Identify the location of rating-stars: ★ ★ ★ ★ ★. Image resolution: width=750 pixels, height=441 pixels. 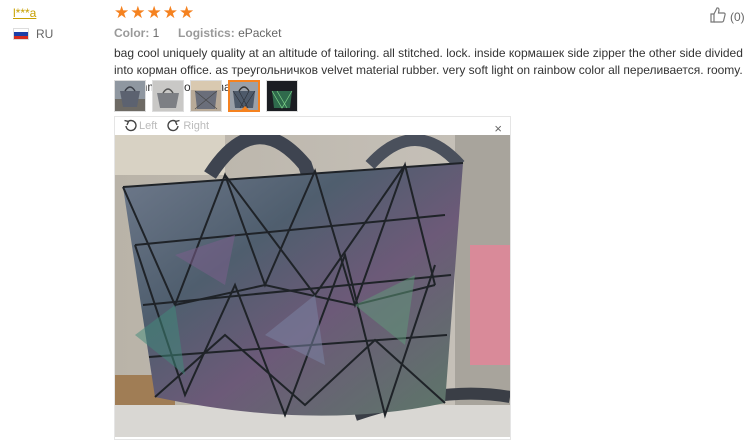
(154, 13).